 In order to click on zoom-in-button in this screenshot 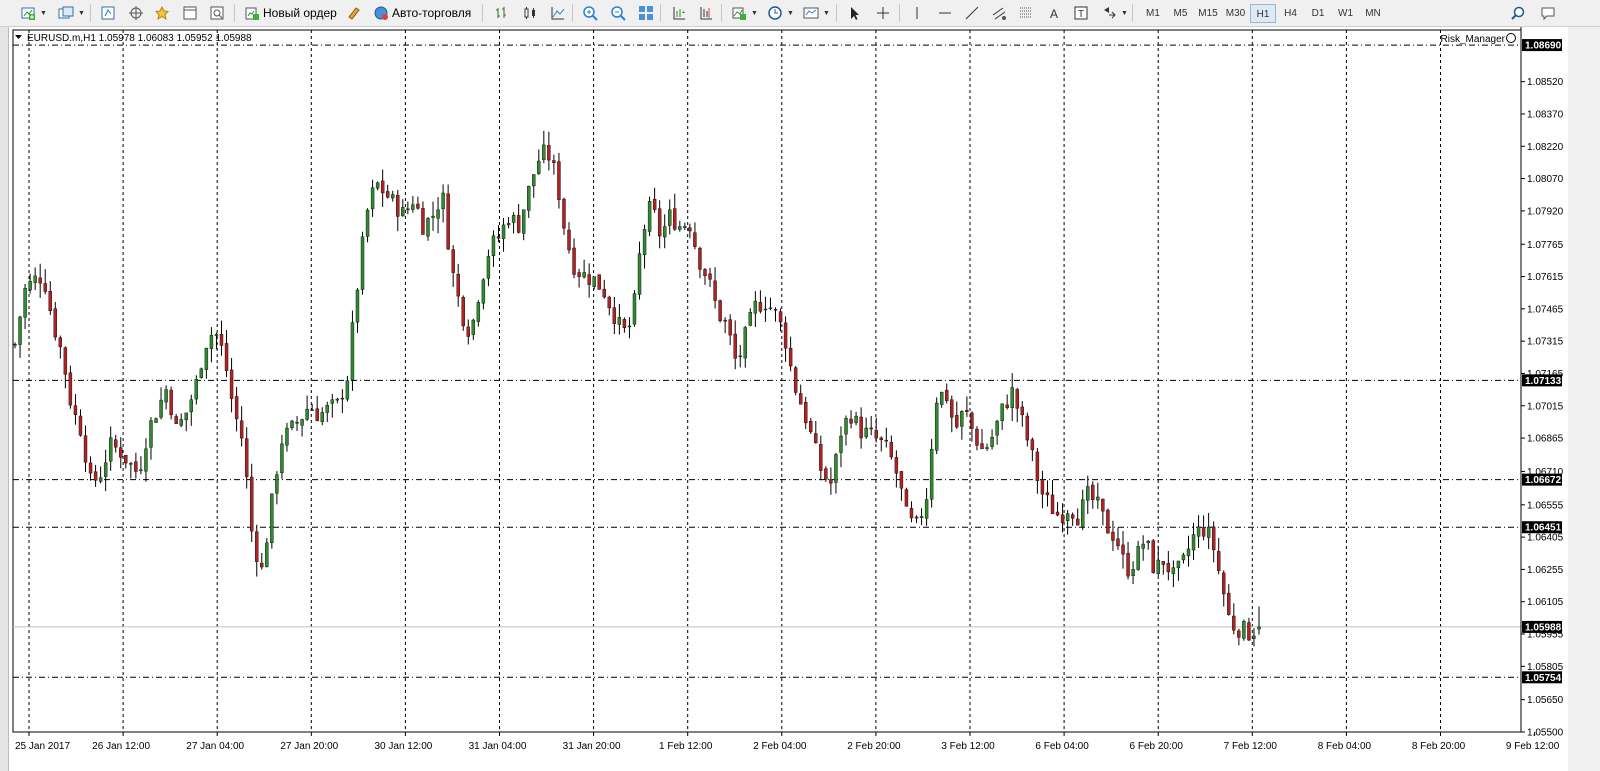, I will do `click(590, 13)`.